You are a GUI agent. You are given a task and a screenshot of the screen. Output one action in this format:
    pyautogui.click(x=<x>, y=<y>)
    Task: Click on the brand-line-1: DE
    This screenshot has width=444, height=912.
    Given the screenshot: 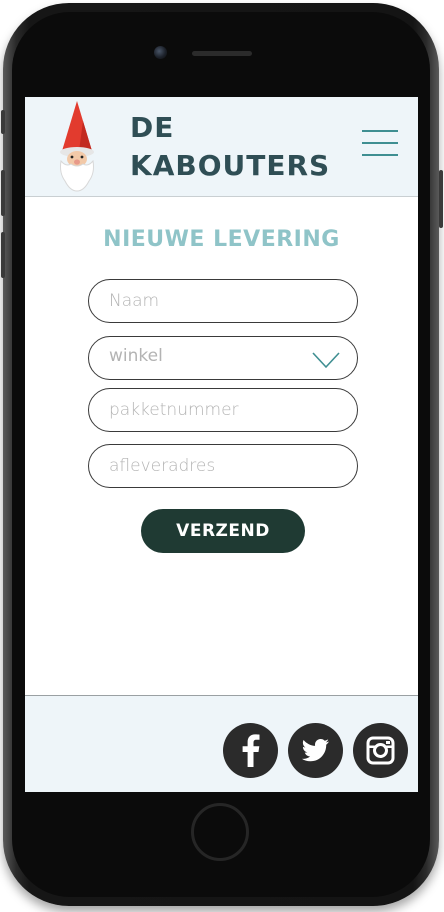 What is the action you would take?
    pyautogui.click(x=152, y=127)
    